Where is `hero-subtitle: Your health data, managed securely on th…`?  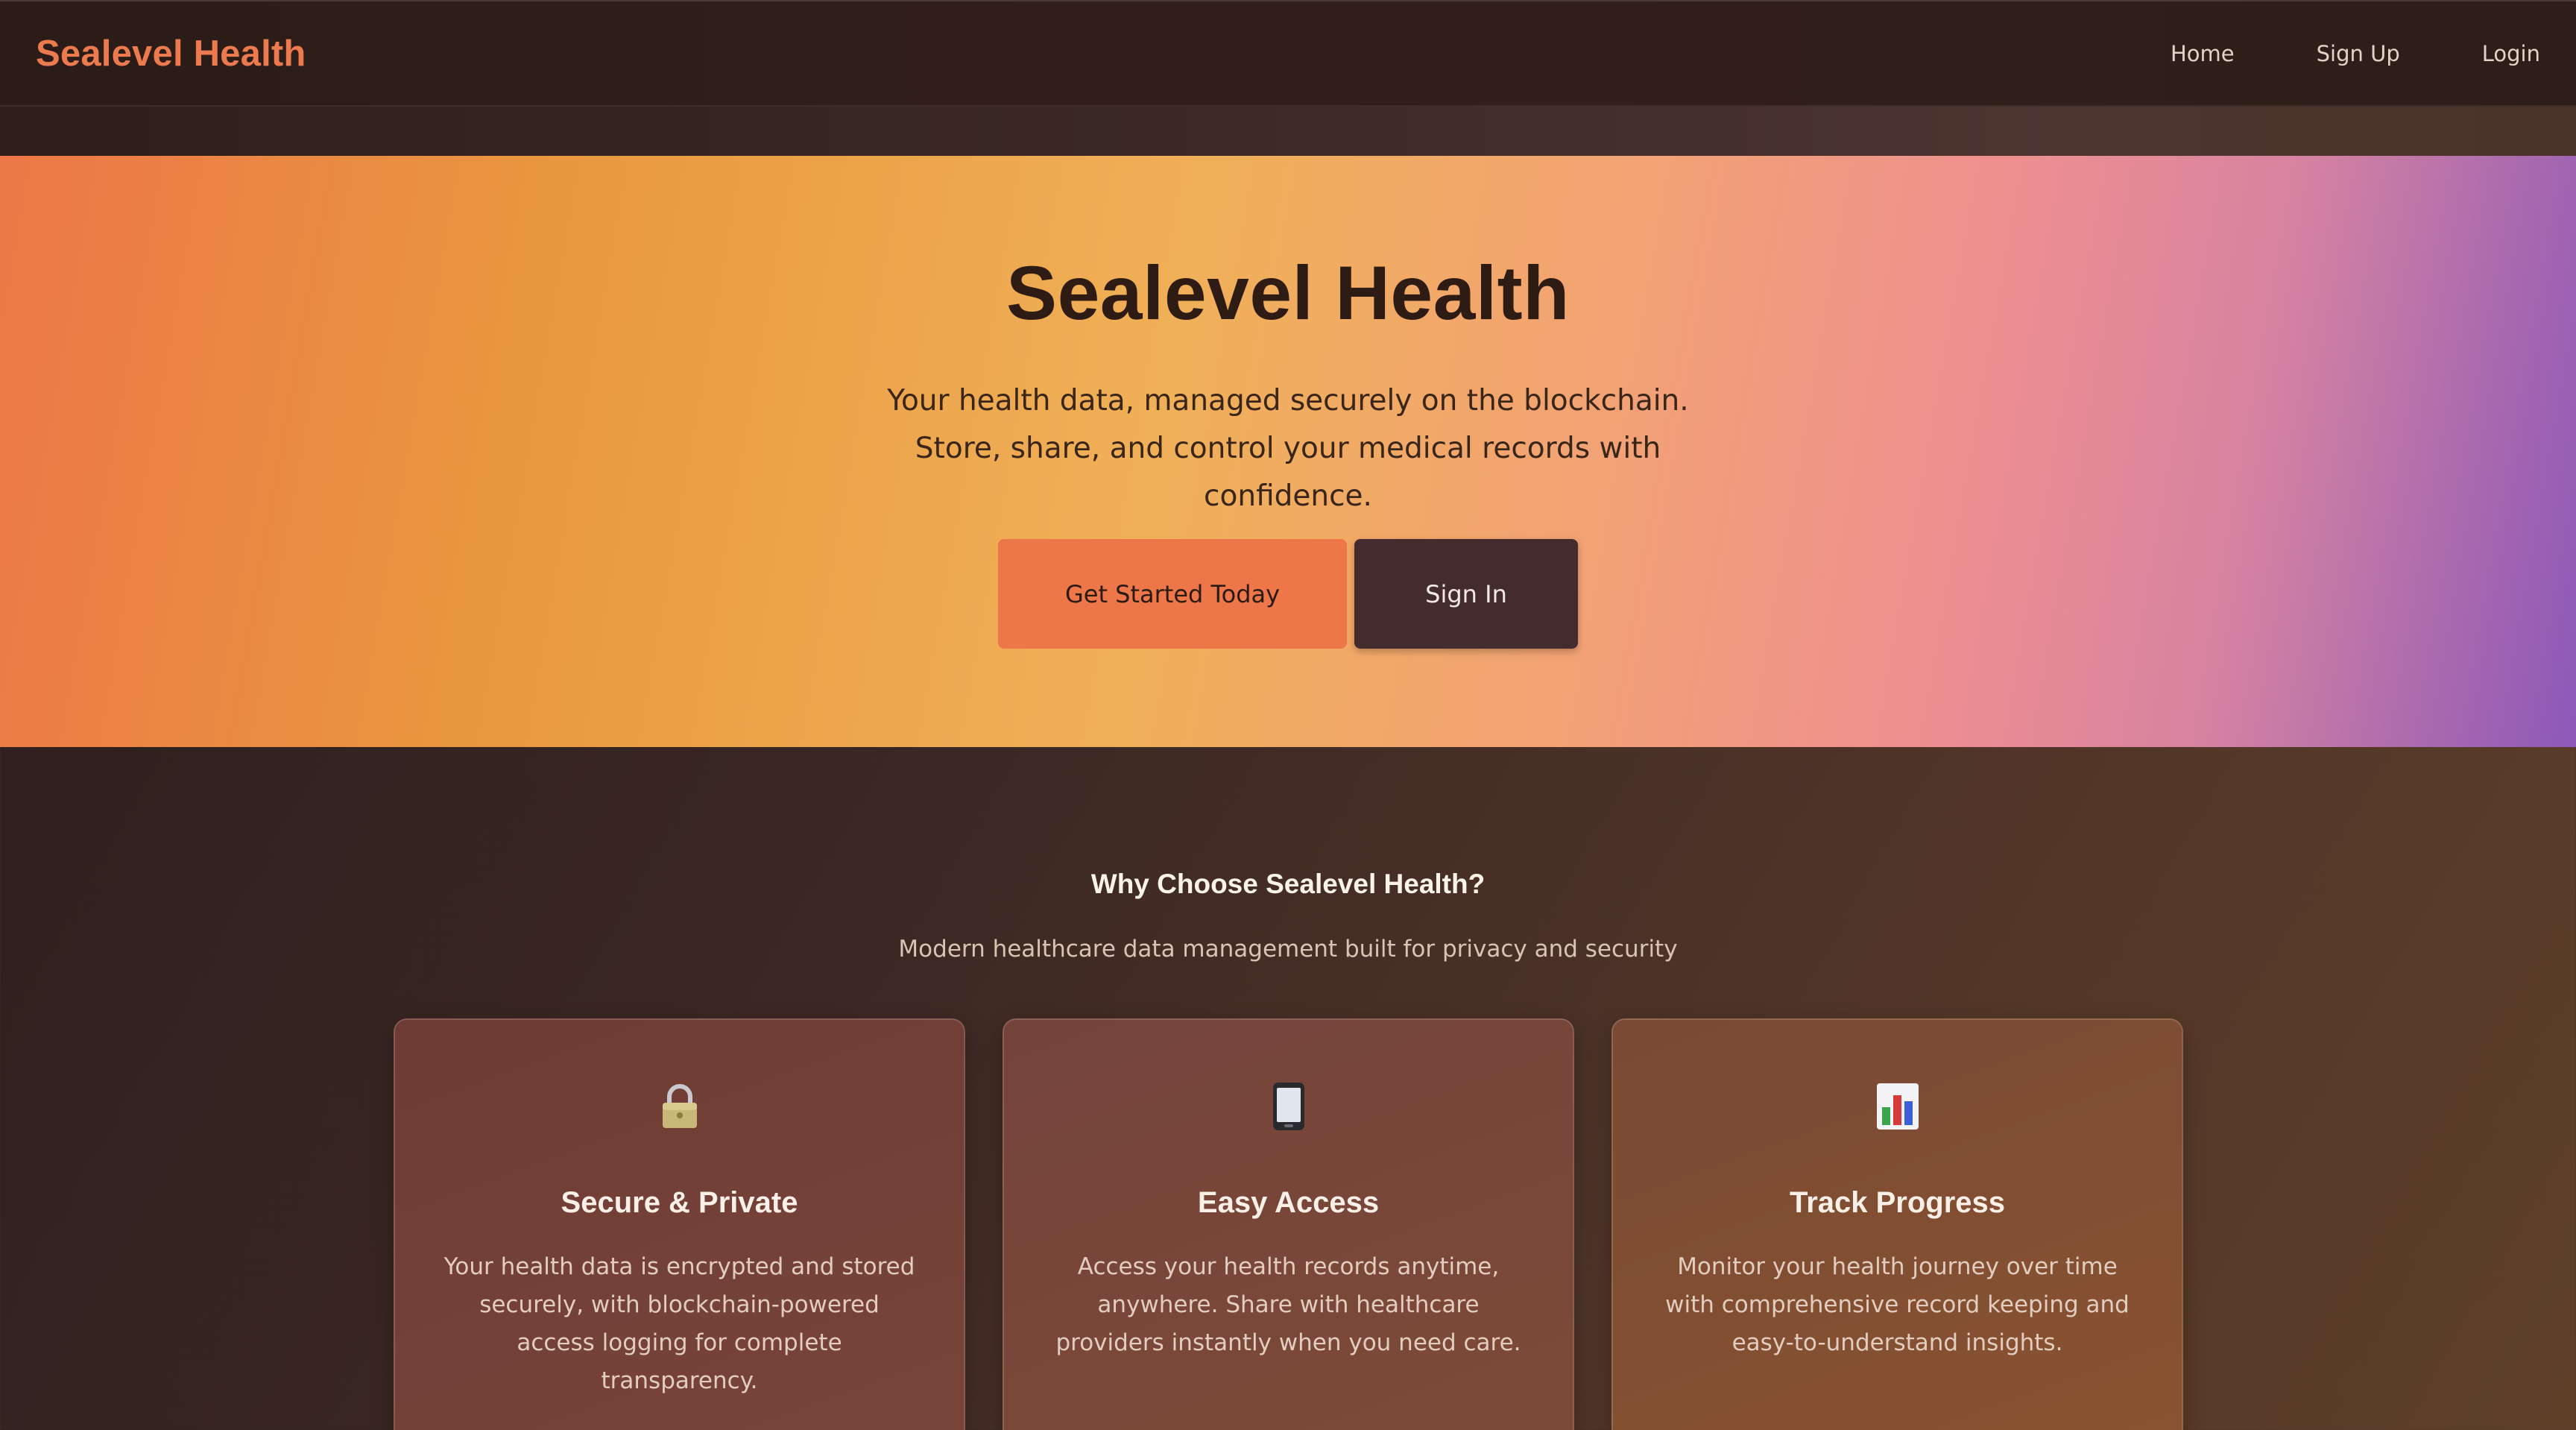
hero-subtitle: Your health data, managed securely on th… is located at coordinates (1288, 449).